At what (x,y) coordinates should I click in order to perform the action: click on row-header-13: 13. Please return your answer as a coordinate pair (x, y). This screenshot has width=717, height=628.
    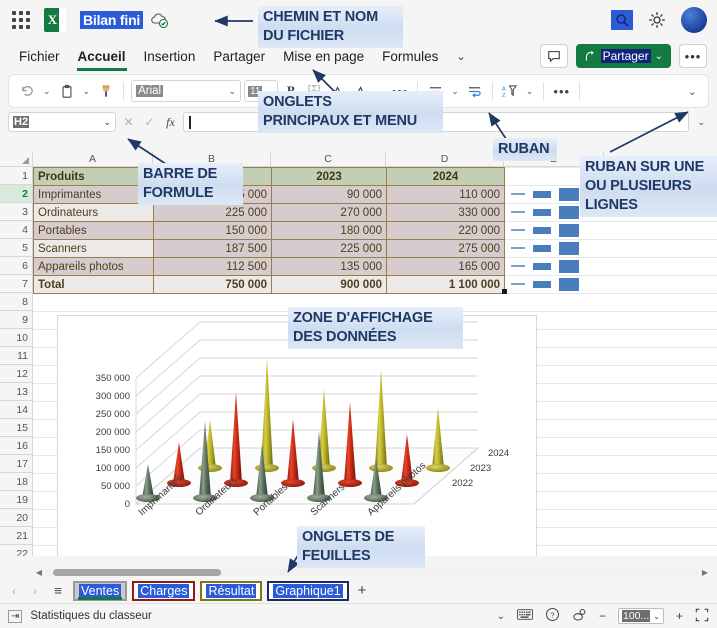
    Looking at the image, I should click on (16, 392).